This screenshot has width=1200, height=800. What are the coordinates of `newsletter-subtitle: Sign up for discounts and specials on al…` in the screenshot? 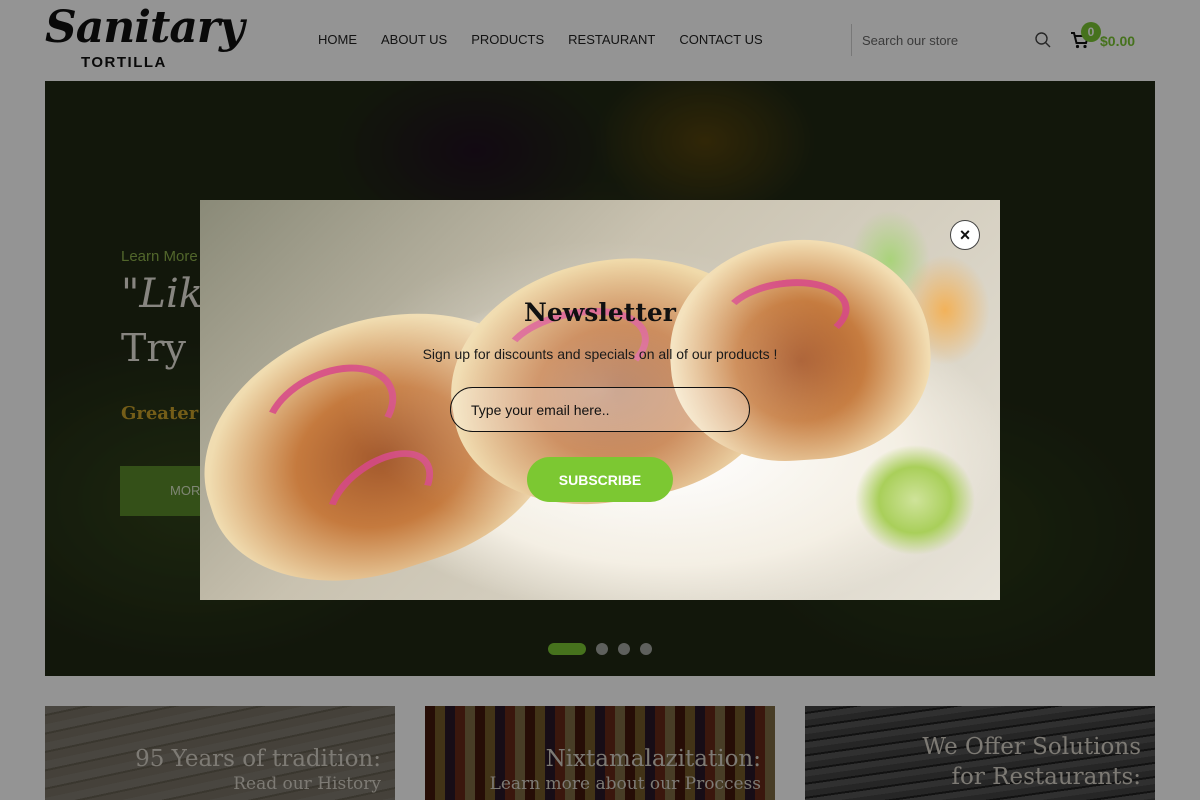 It's located at (600, 354).